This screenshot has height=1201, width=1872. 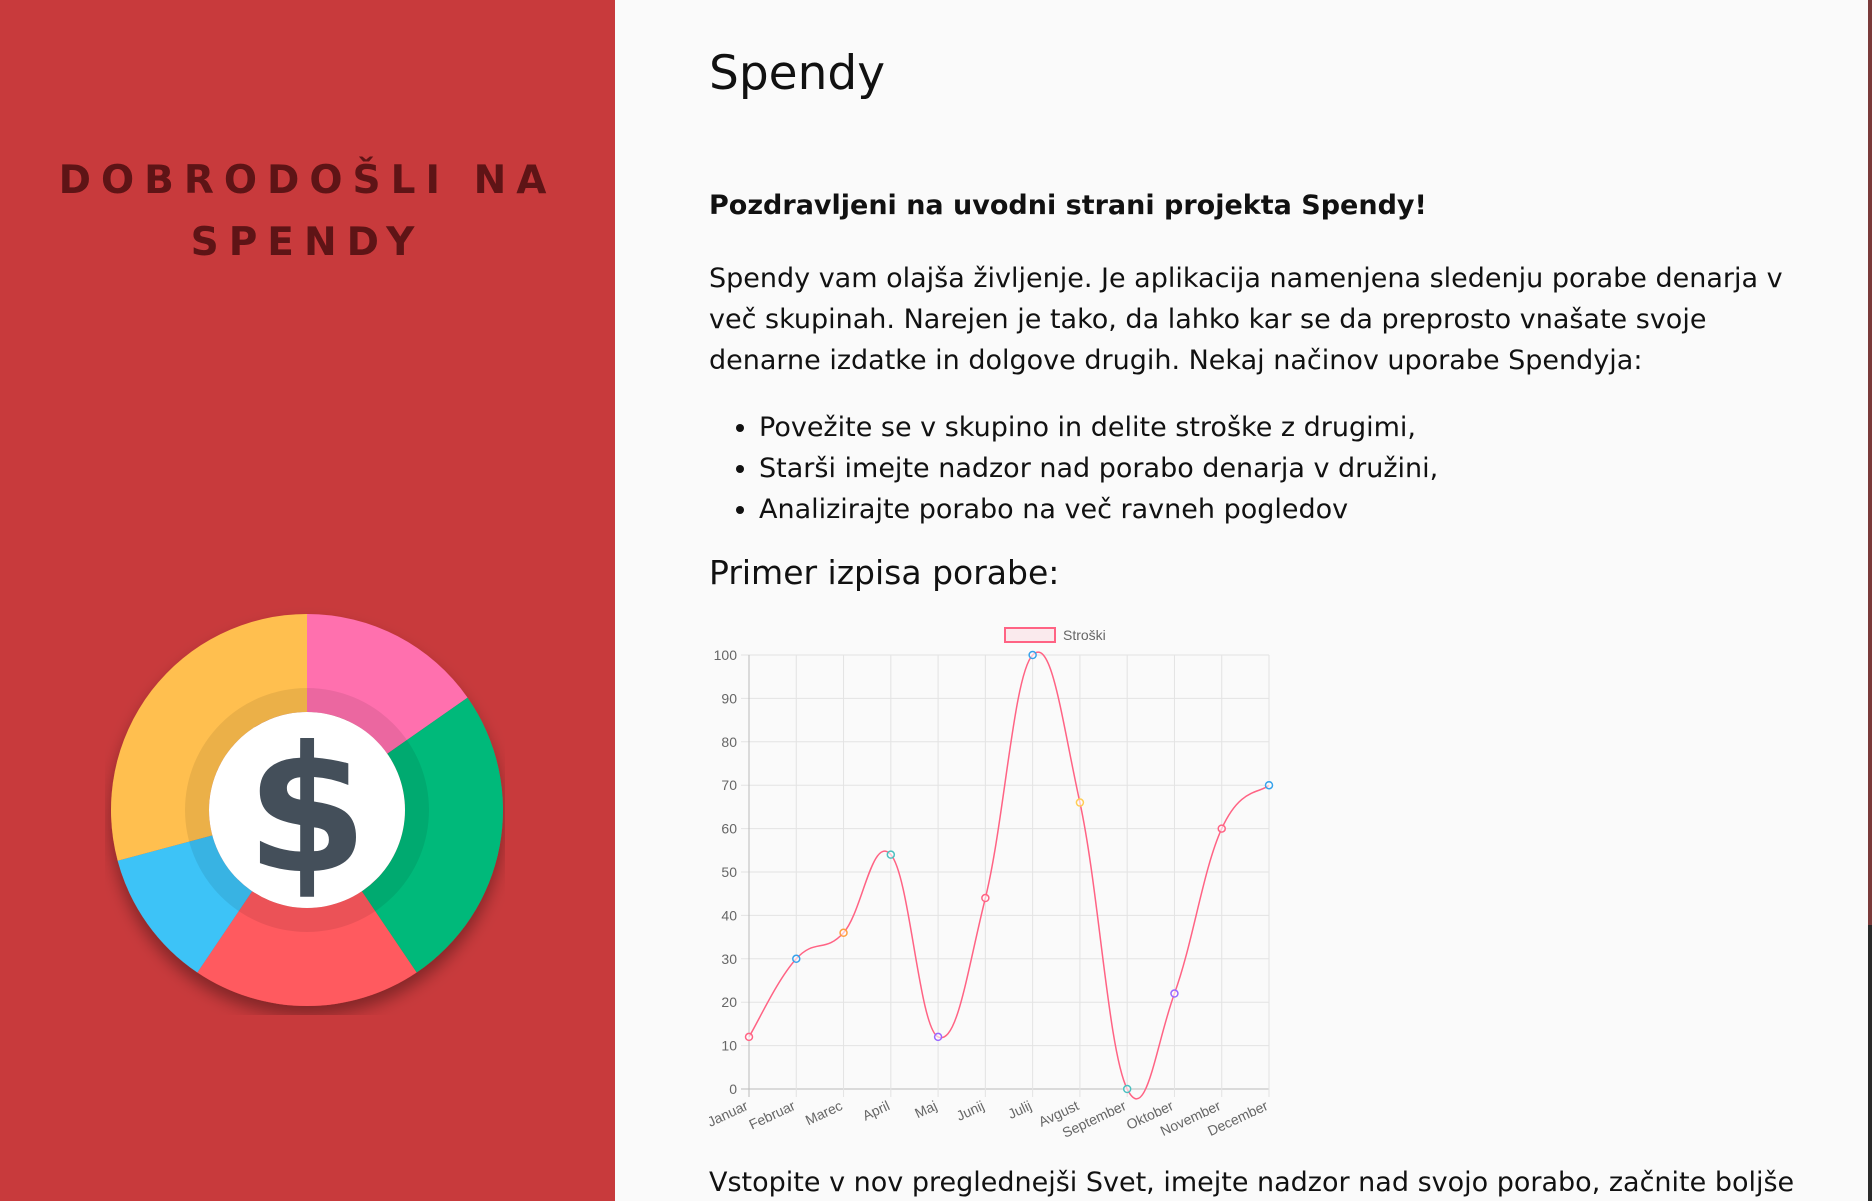 What do you see at coordinates (970, 1110) in the screenshot?
I see `x-tick-label: Junij` at bounding box center [970, 1110].